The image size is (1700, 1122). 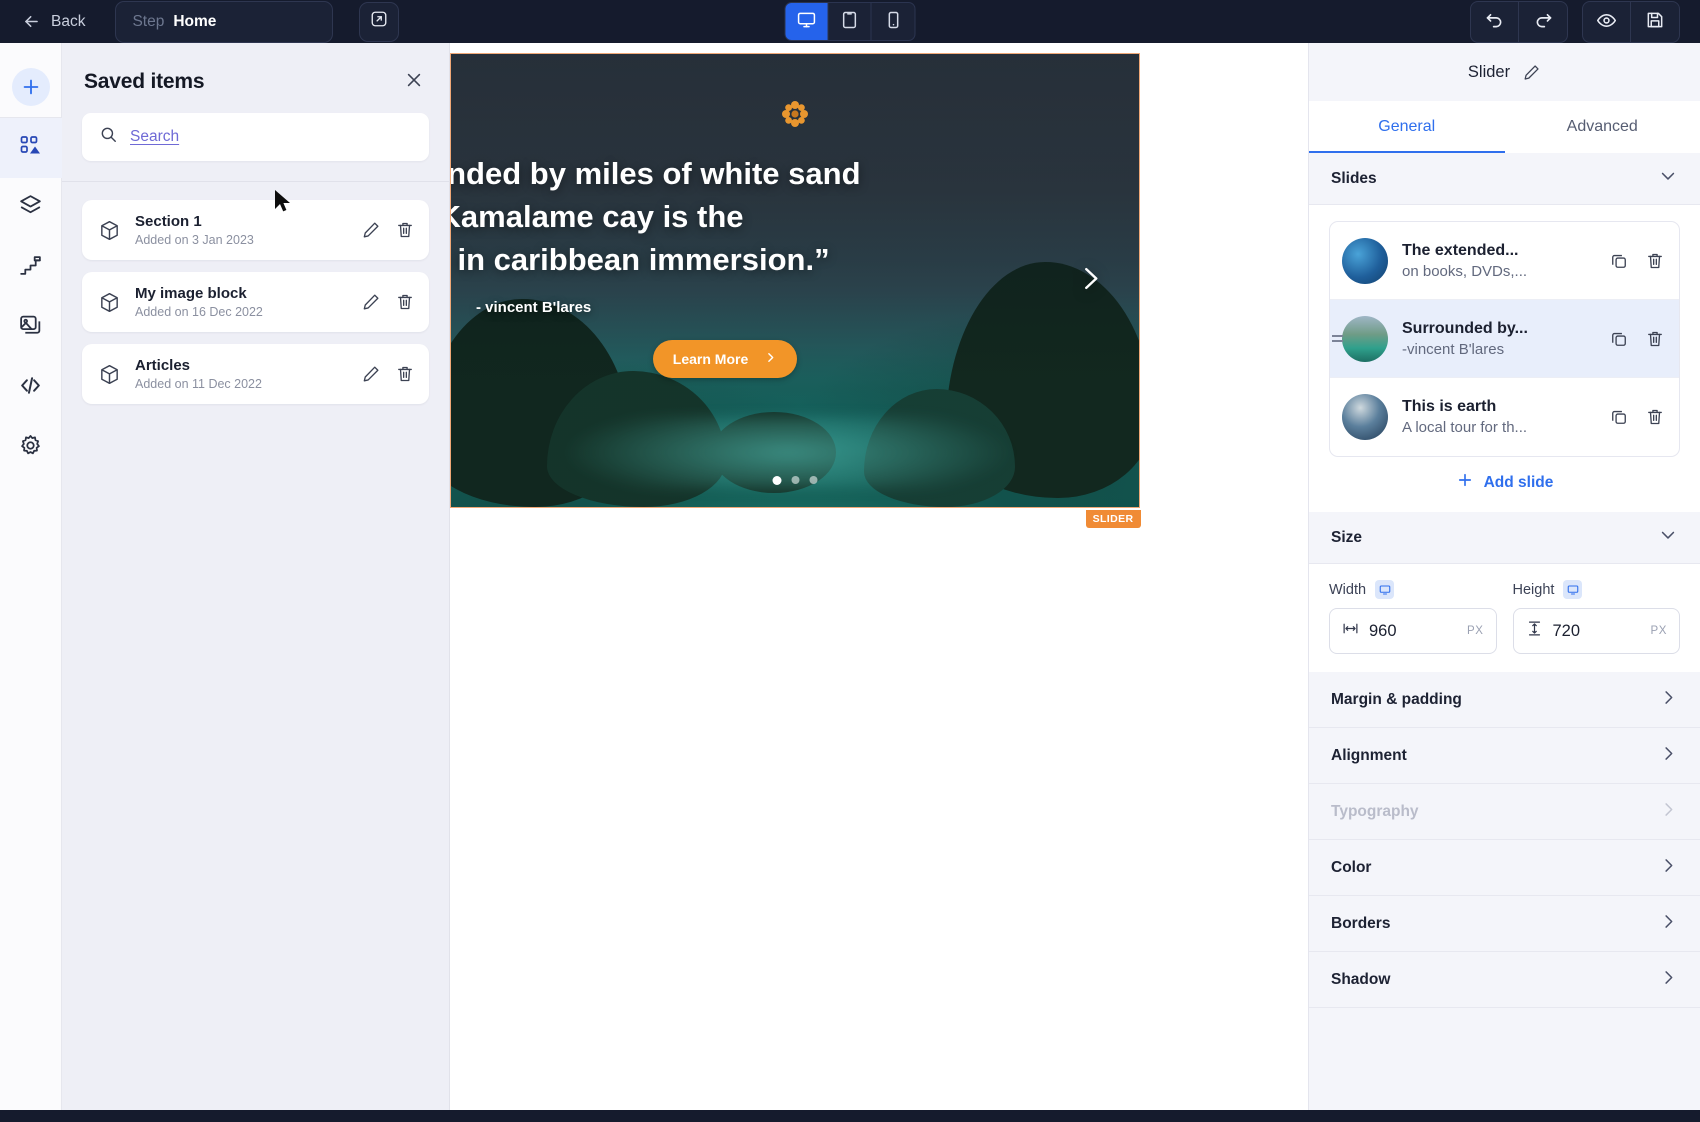 What do you see at coordinates (241, 230) in the screenshot?
I see `list-item-texts: Section 1 Added on 3 Jan 2023` at bounding box center [241, 230].